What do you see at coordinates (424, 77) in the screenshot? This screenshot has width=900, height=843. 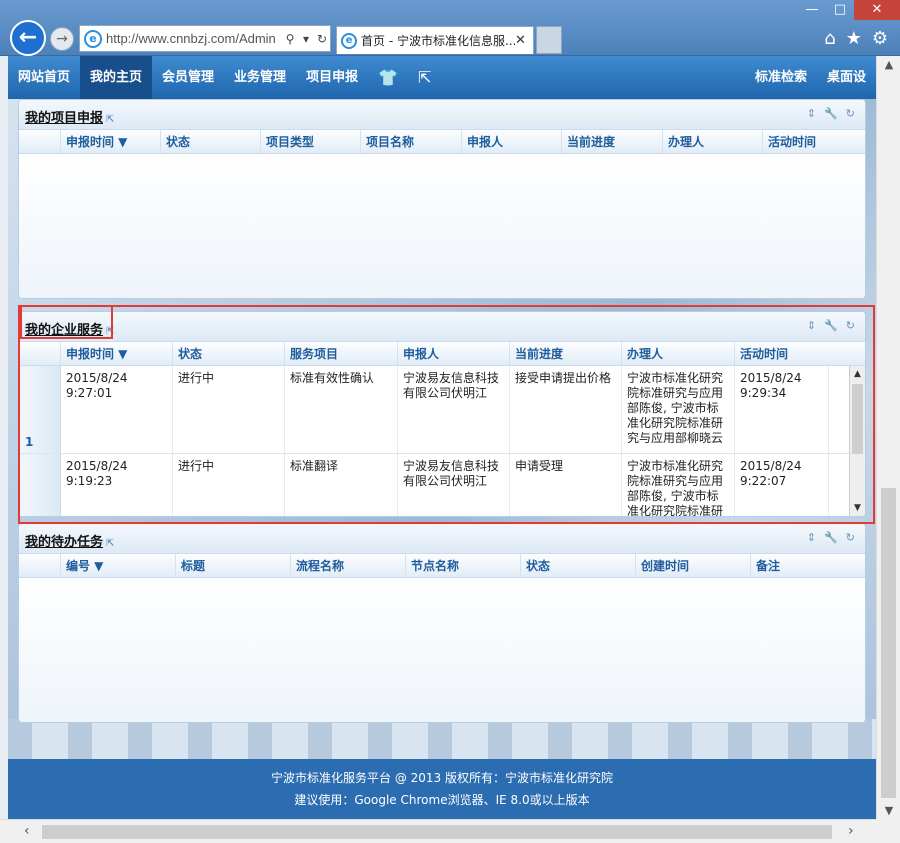 I see `external-link-icon: ⇱` at bounding box center [424, 77].